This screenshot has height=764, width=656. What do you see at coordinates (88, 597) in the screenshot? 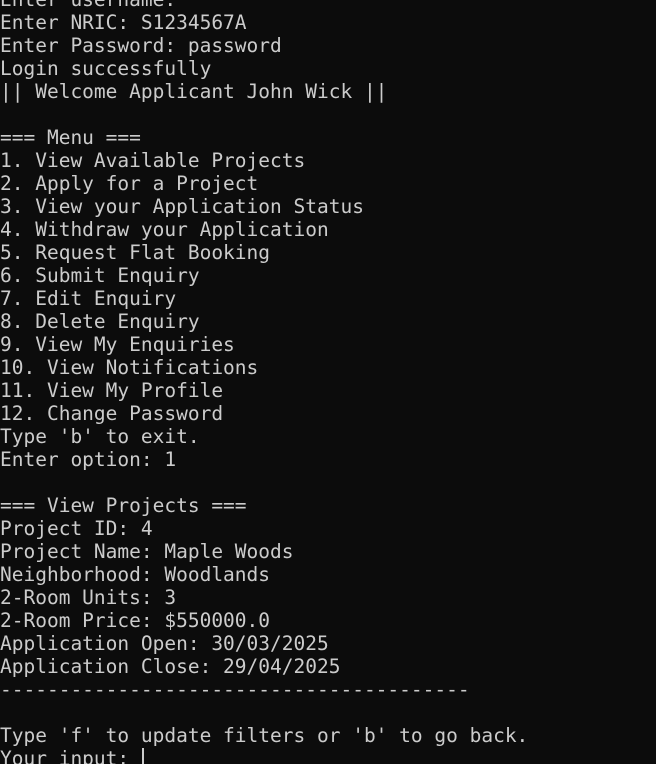
I see `terminal-line: 2-Room Units: 3` at bounding box center [88, 597].